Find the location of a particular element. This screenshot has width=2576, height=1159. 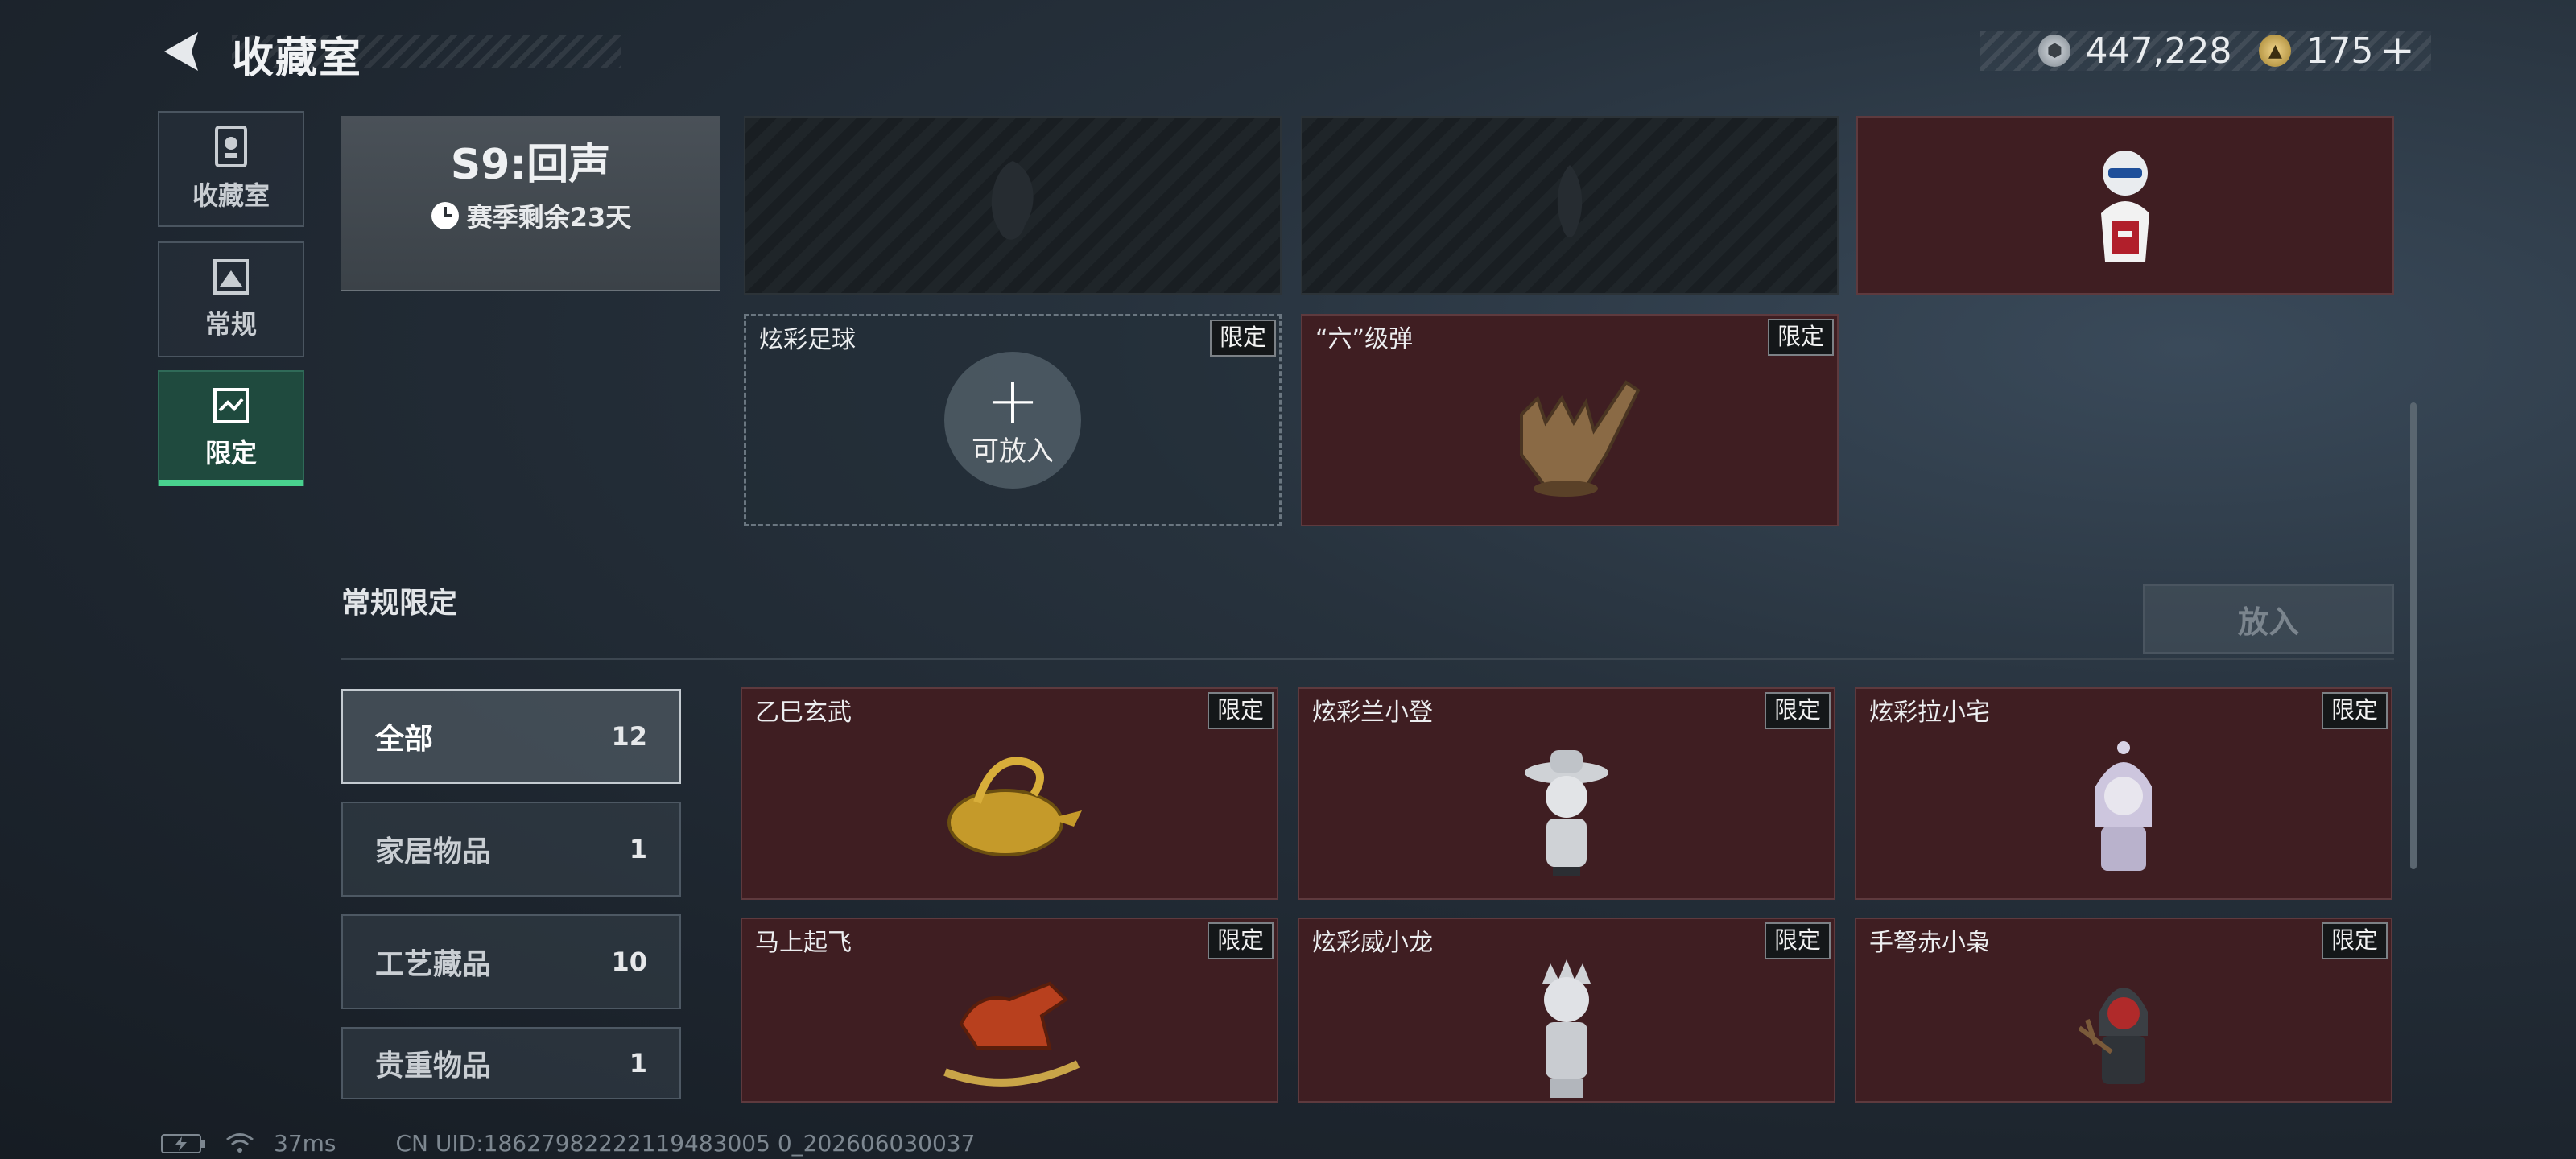

crossbow-owl-figure-icon is located at coordinates (2113, 1036).